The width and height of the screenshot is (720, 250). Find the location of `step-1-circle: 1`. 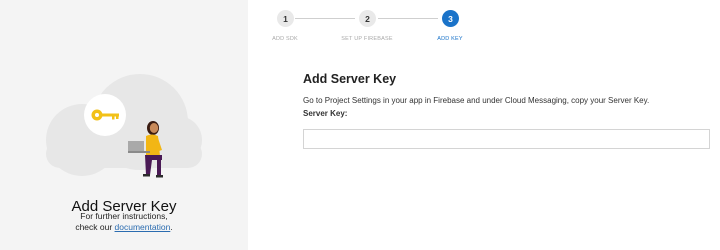

step-1-circle: 1 is located at coordinates (285, 18).